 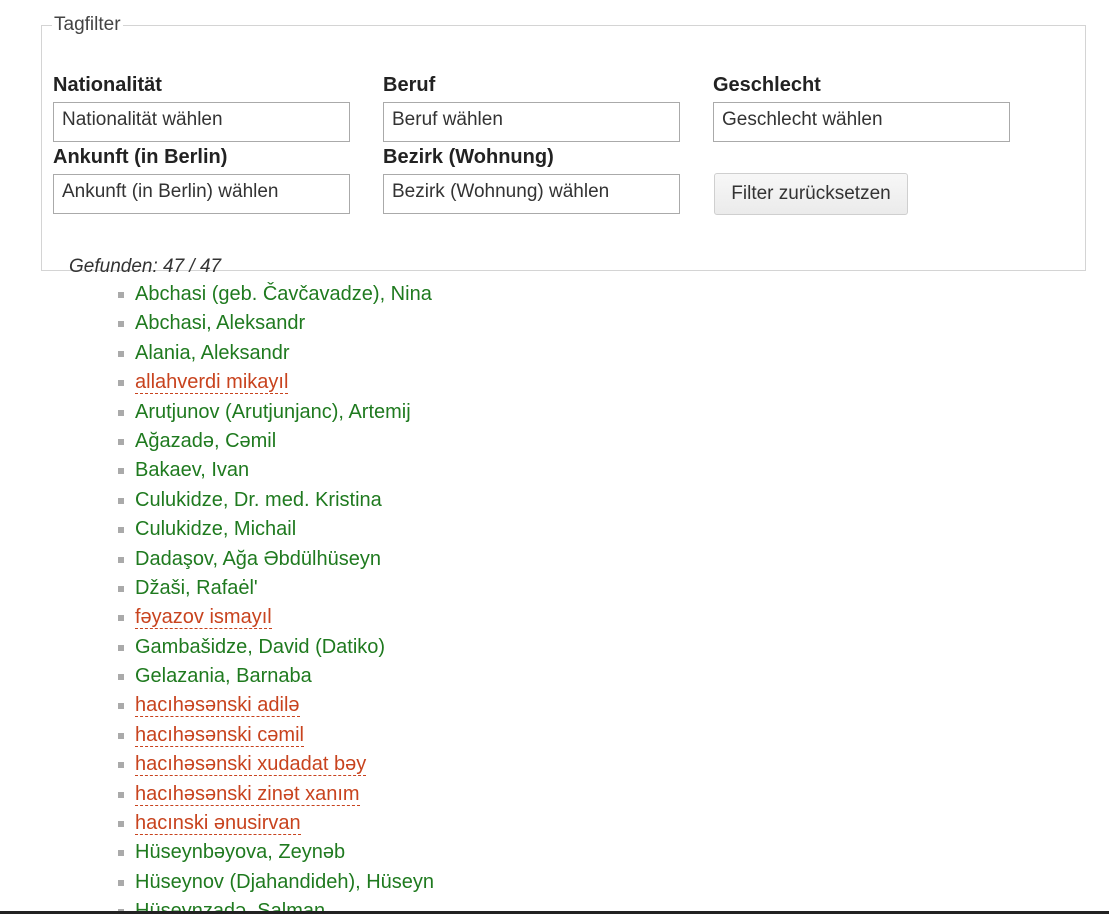 I want to click on list-item: Gambašidze, David (Datiko), so click(x=276, y=647).